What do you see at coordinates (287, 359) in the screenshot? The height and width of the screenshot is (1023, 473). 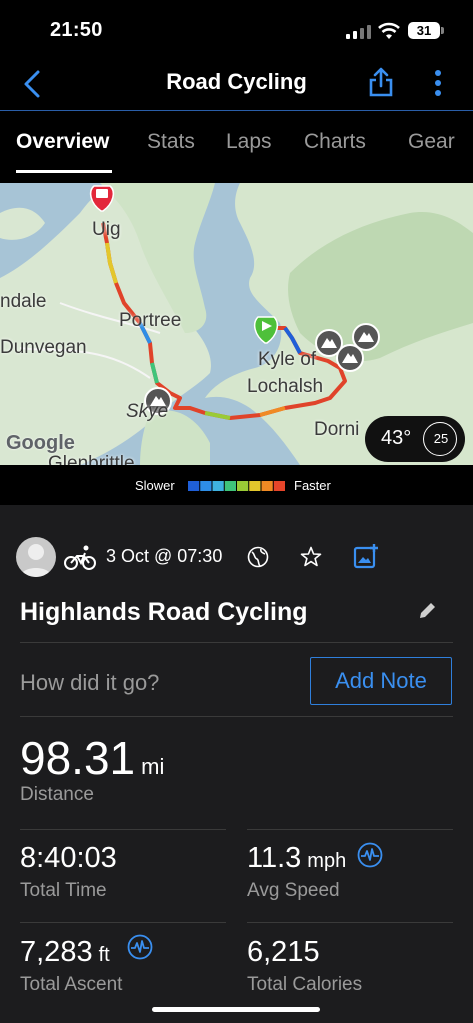 I see `place-label: Kyle of` at bounding box center [287, 359].